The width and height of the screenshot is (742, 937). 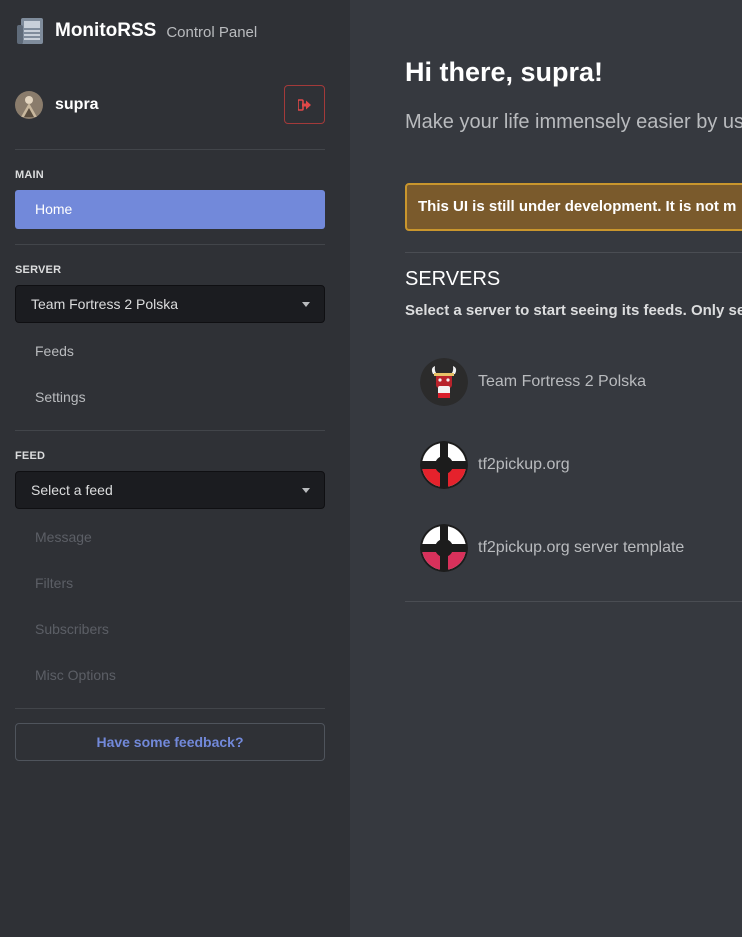 I want to click on sidebar-item-settings: Settings, so click(x=60, y=397).